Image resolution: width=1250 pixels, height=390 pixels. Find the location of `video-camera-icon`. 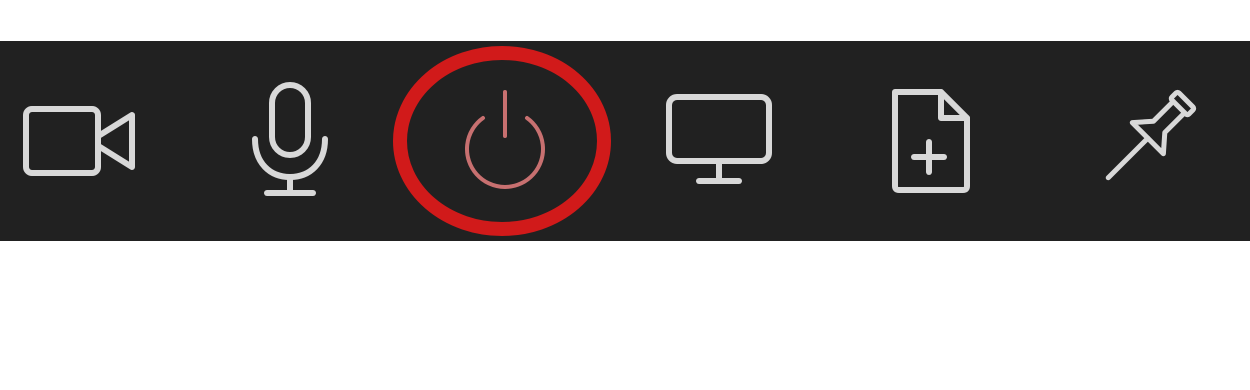

video-camera-icon is located at coordinates (79, 141).